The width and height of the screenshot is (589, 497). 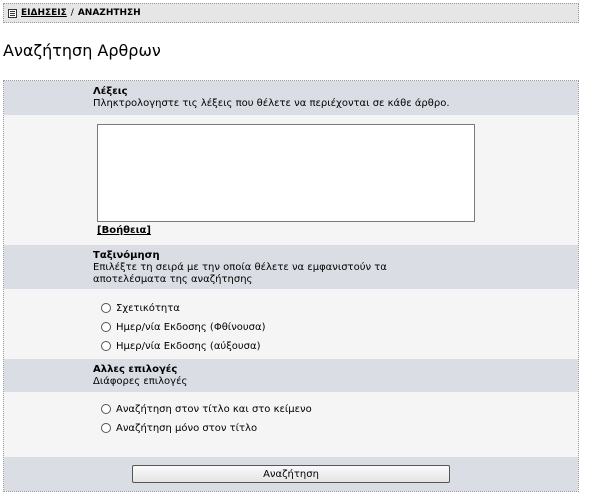 I want to click on breadcrumb-current: ΑΝΑΖΗΤΗΣΗ, so click(x=109, y=13).